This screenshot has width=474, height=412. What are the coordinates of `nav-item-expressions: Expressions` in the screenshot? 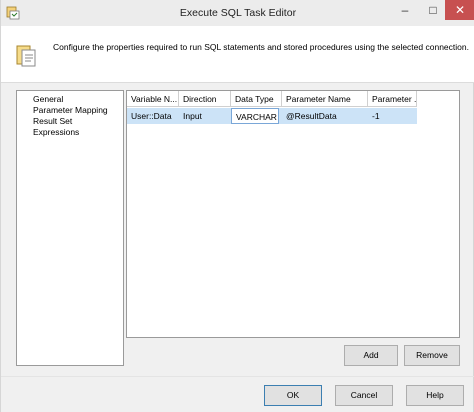 It's located at (56, 132).